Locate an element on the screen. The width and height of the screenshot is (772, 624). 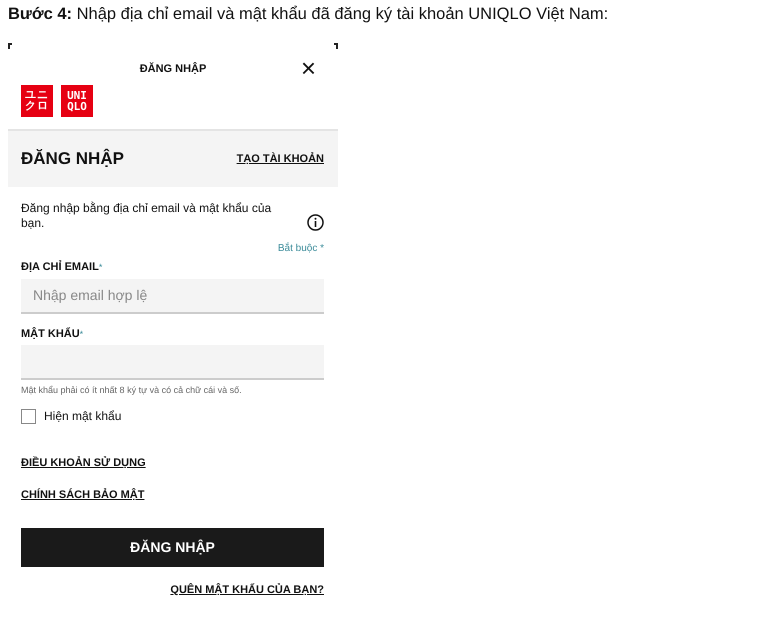
forgot-password-link: QUÊN MẬT KHẨU CỦA BẠN? is located at coordinates (247, 590).